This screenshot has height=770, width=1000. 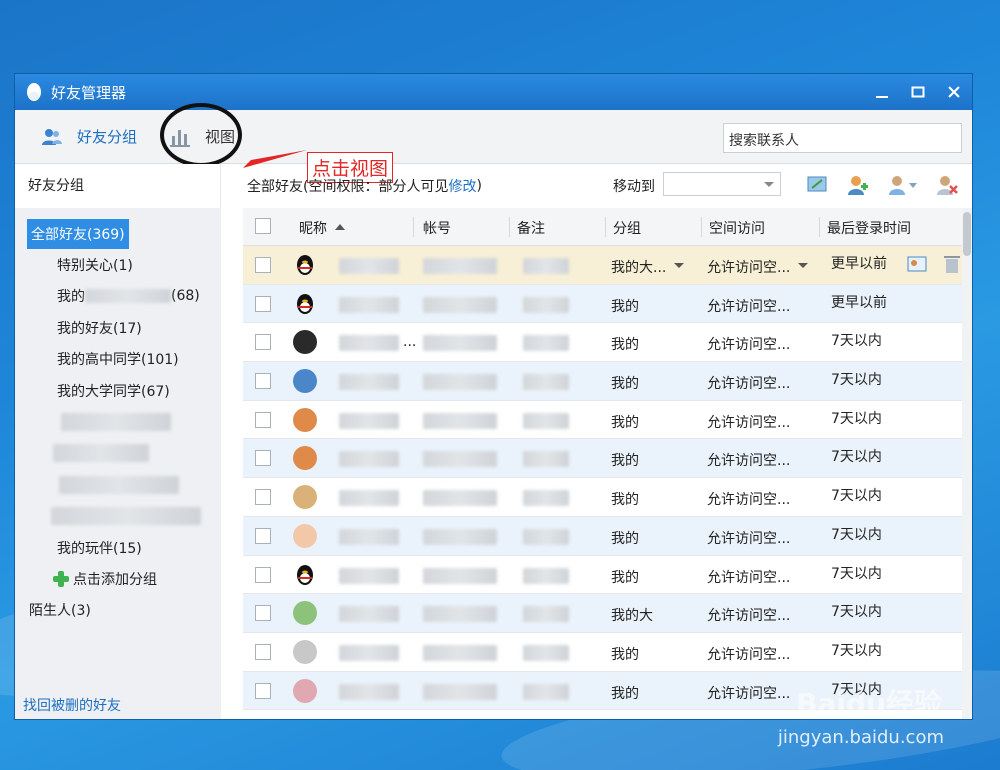 I want to click on delete-friend-icon, so click(x=947, y=185).